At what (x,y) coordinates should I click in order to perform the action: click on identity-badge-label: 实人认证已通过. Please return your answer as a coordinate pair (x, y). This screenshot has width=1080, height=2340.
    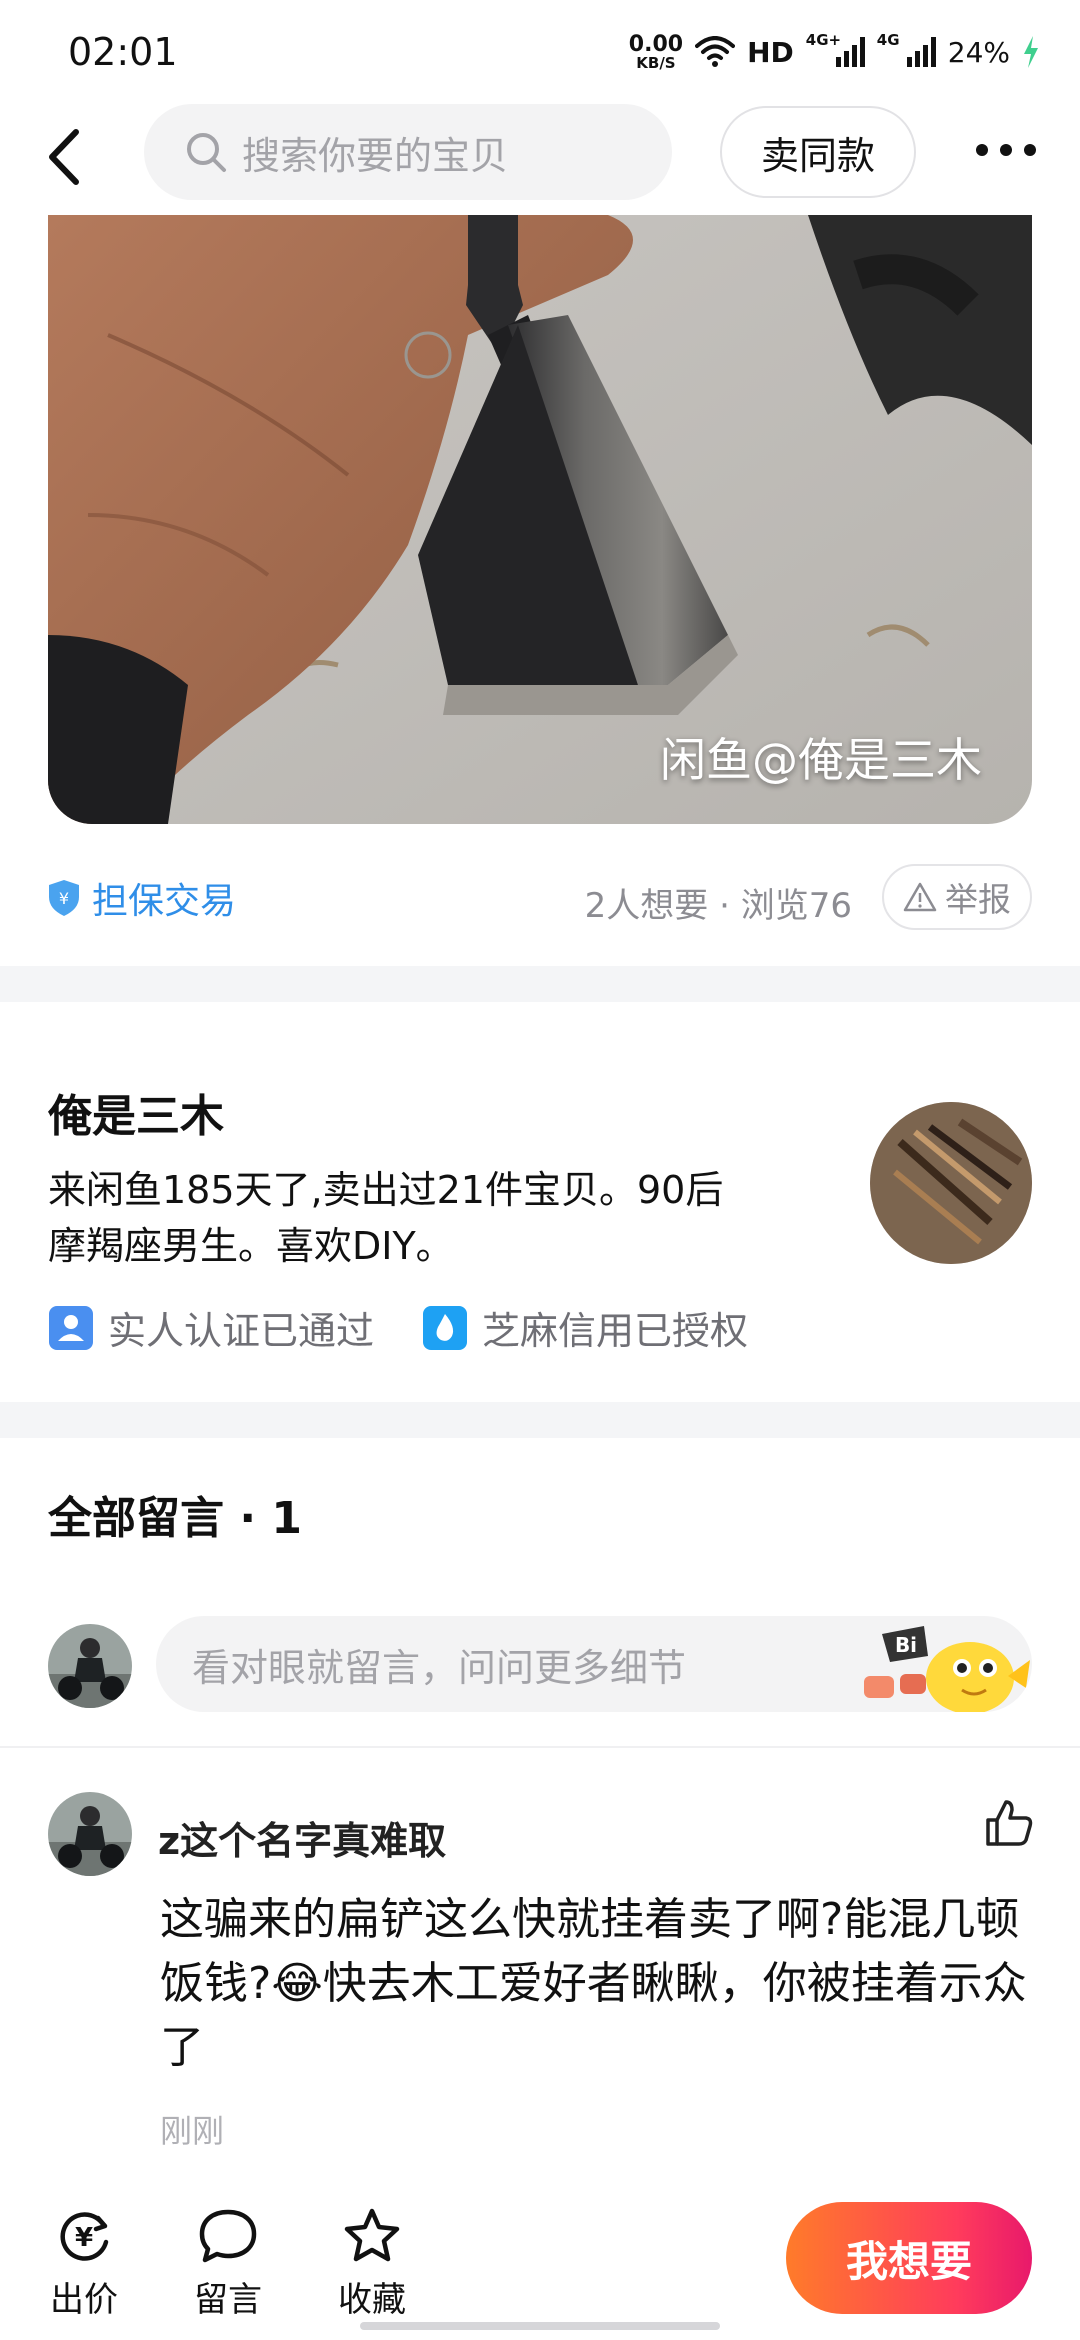
    Looking at the image, I should click on (241, 1331).